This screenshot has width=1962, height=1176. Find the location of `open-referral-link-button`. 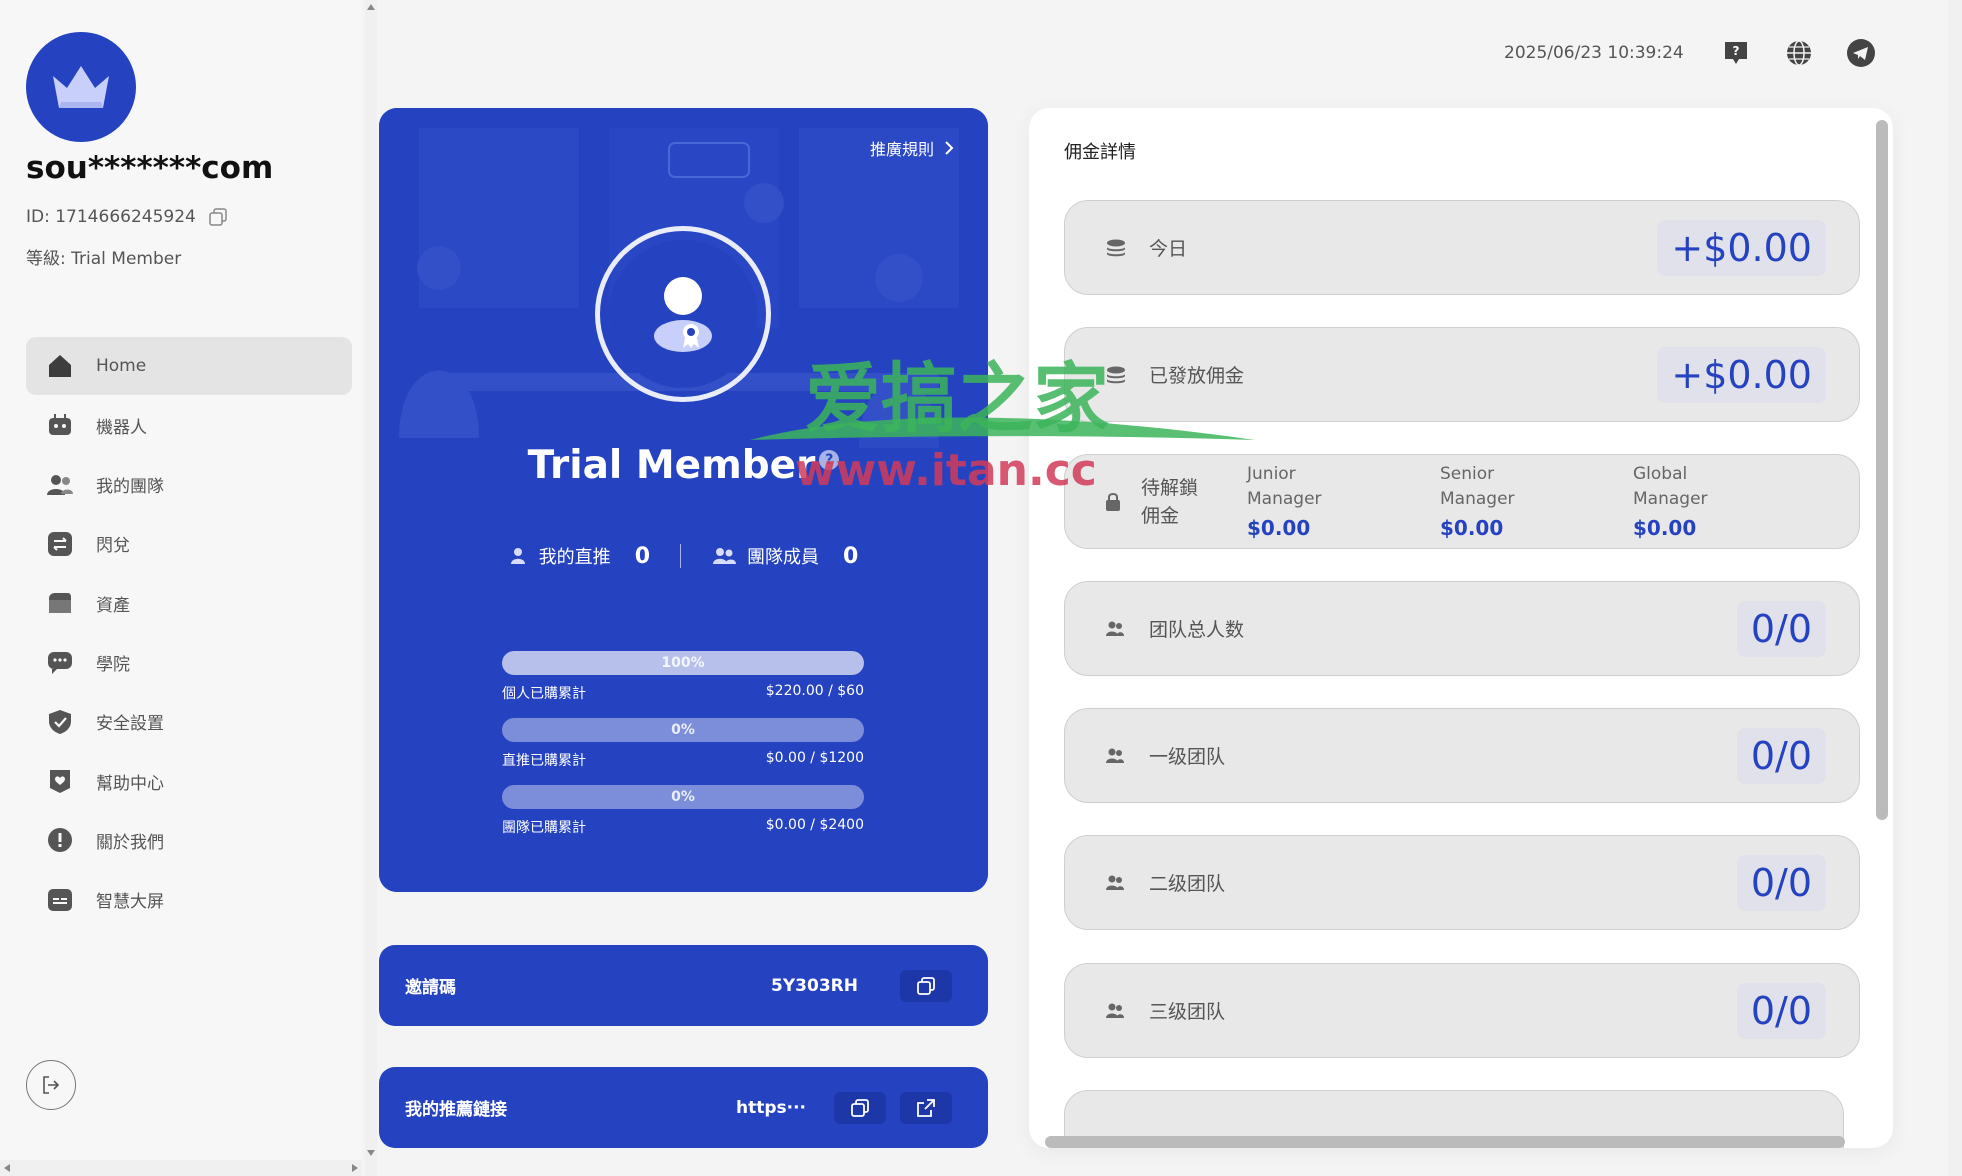

open-referral-link-button is located at coordinates (926, 1107).